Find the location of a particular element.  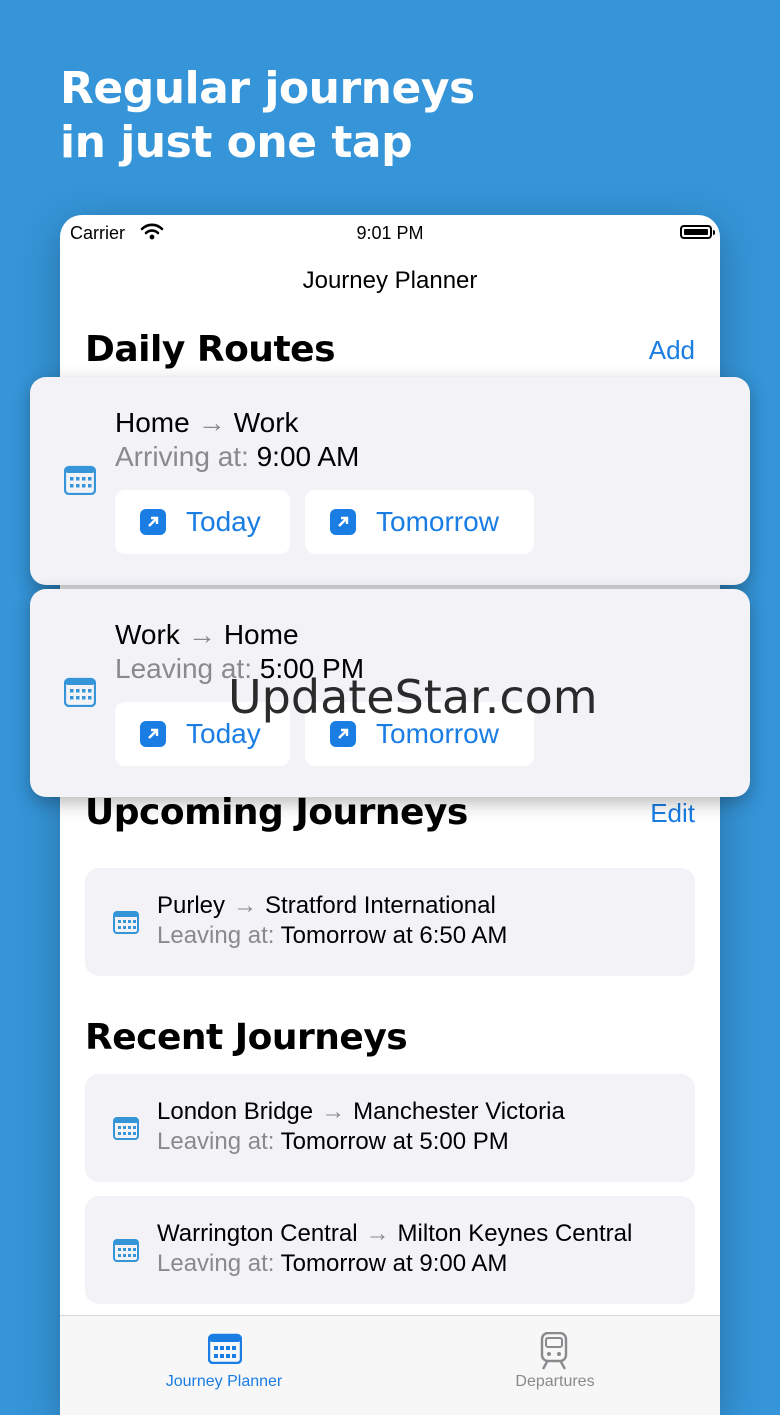

route-time: Arriving at: 9:00 AM is located at coordinates (237, 457).